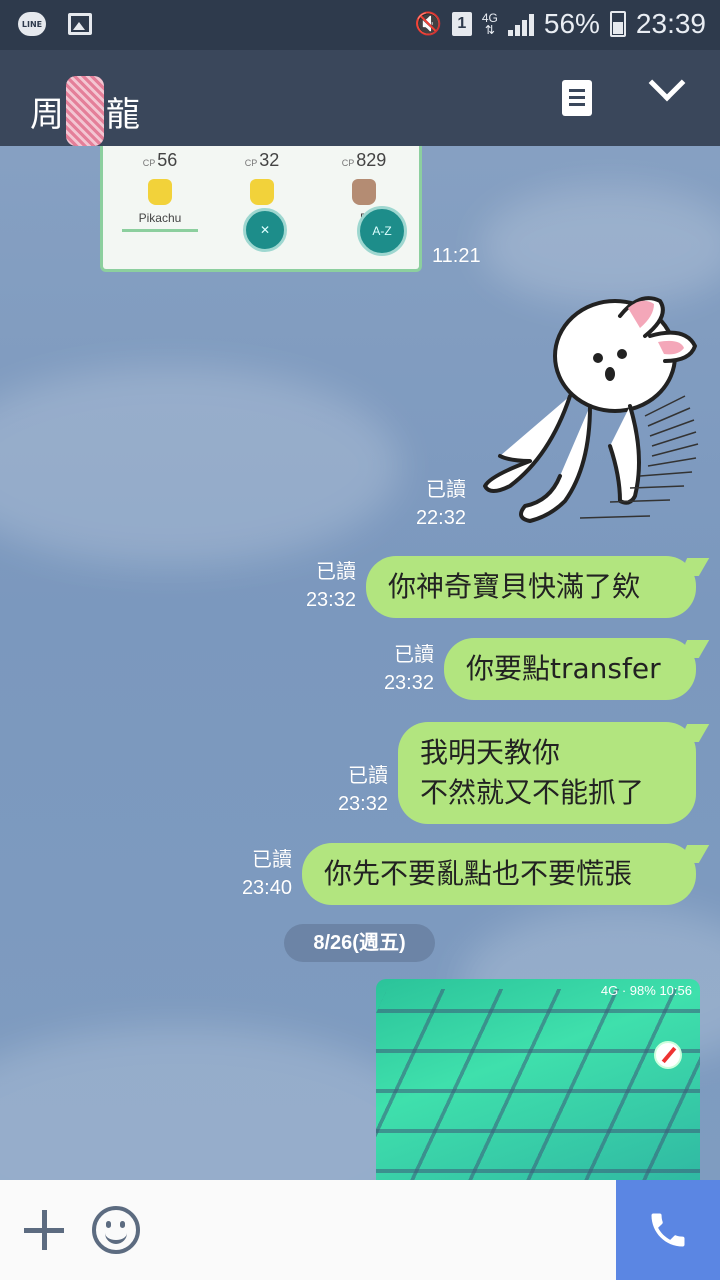 The width and height of the screenshot is (720, 1280). Describe the element at coordinates (80, 24) in the screenshot. I see `gallery-icon` at that location.